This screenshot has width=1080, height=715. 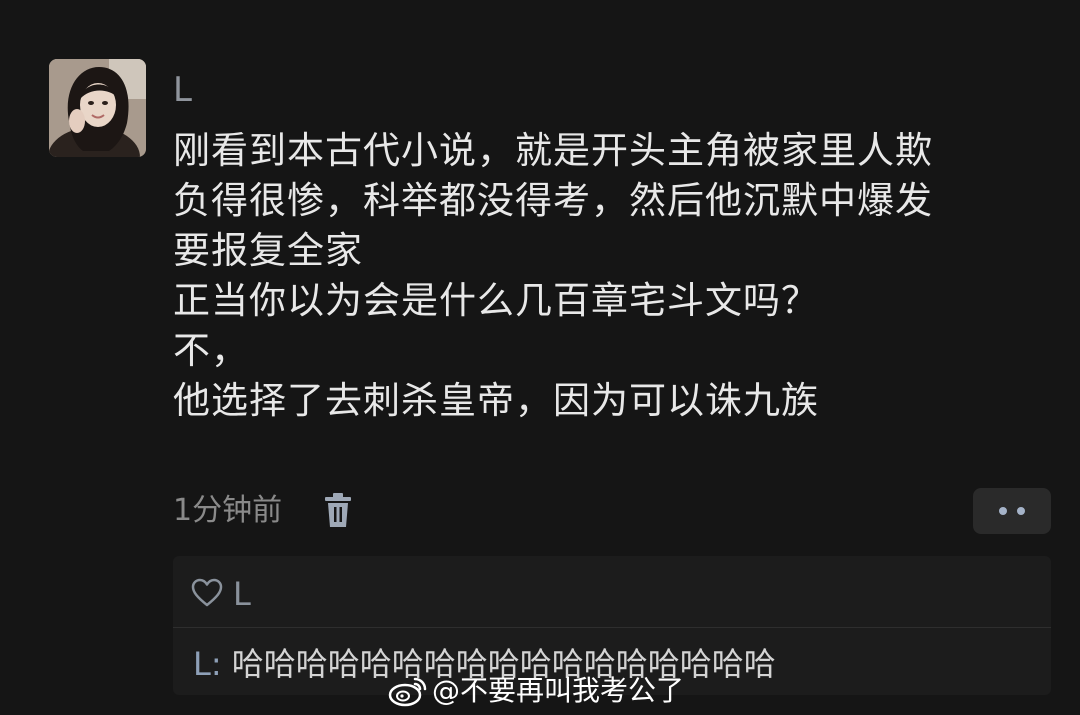 I want to click on divider, so click(x=612, y=627).